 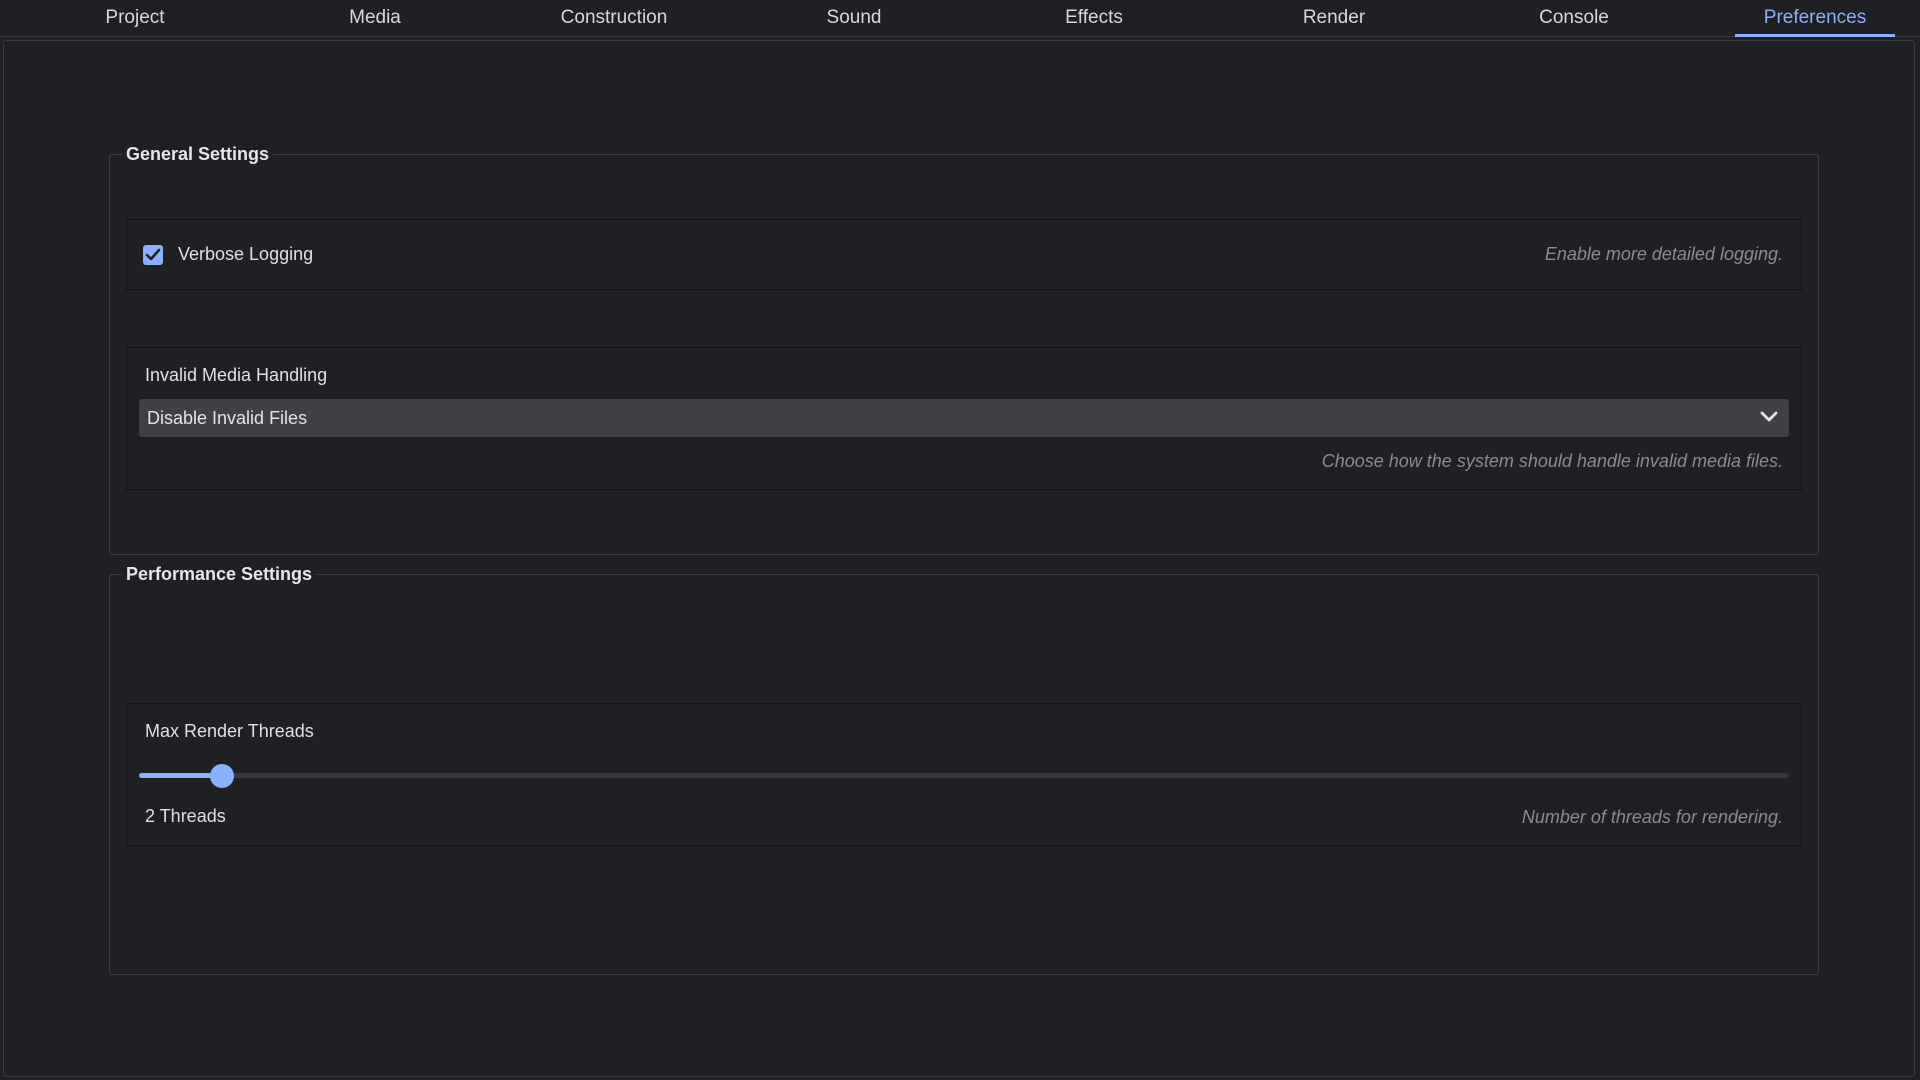 I want to click on verbose-logging-checkbox, so click(x=153, y=255).